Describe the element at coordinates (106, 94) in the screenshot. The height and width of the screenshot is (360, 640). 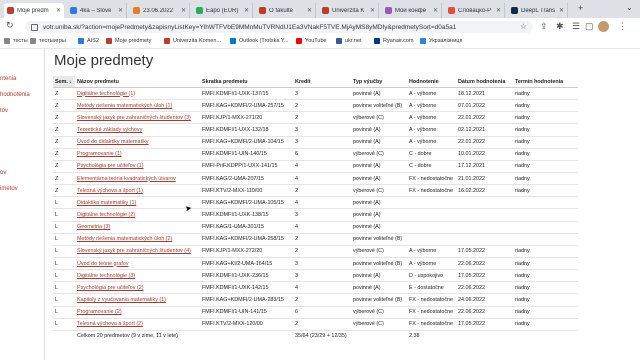
I see `course-link: Digitálne technológie (1)` at that location.